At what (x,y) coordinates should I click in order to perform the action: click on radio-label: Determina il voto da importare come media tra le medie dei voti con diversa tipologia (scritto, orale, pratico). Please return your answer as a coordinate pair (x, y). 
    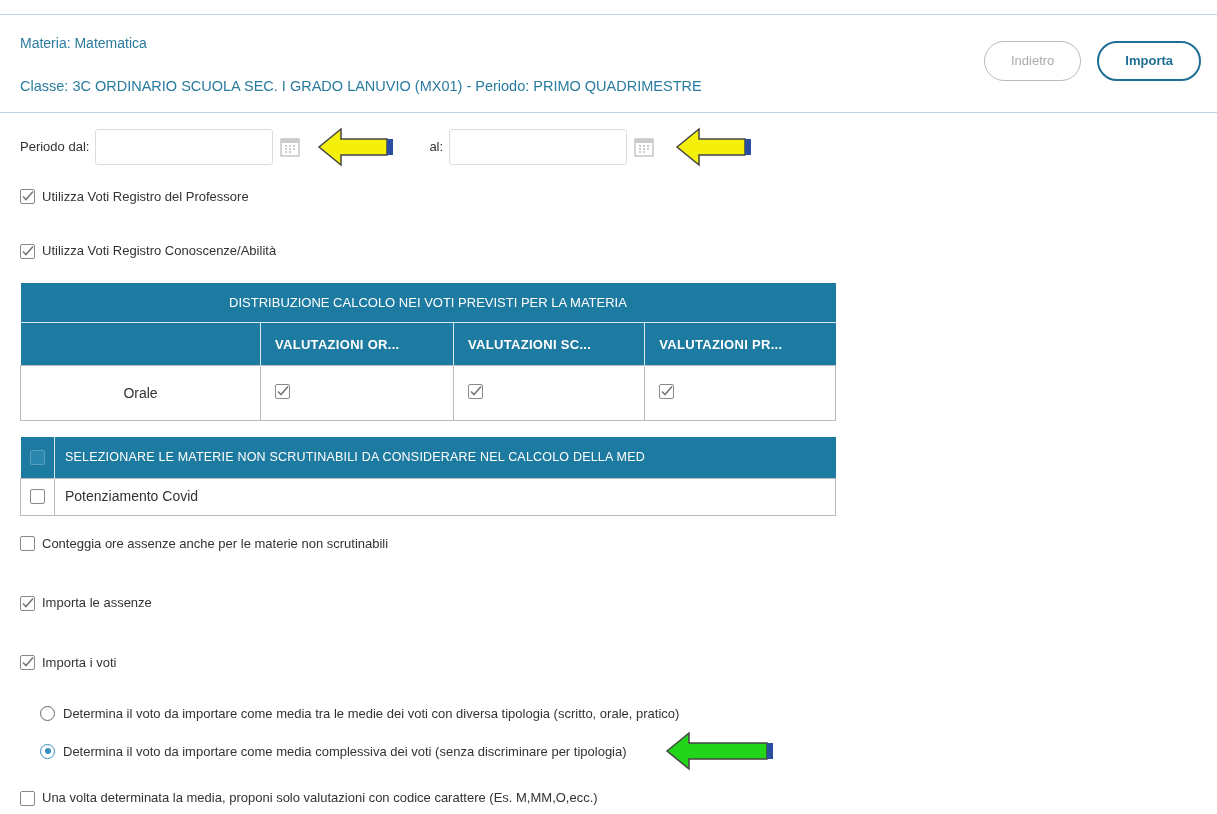
    Looking at the image, I should click on (371, 713).